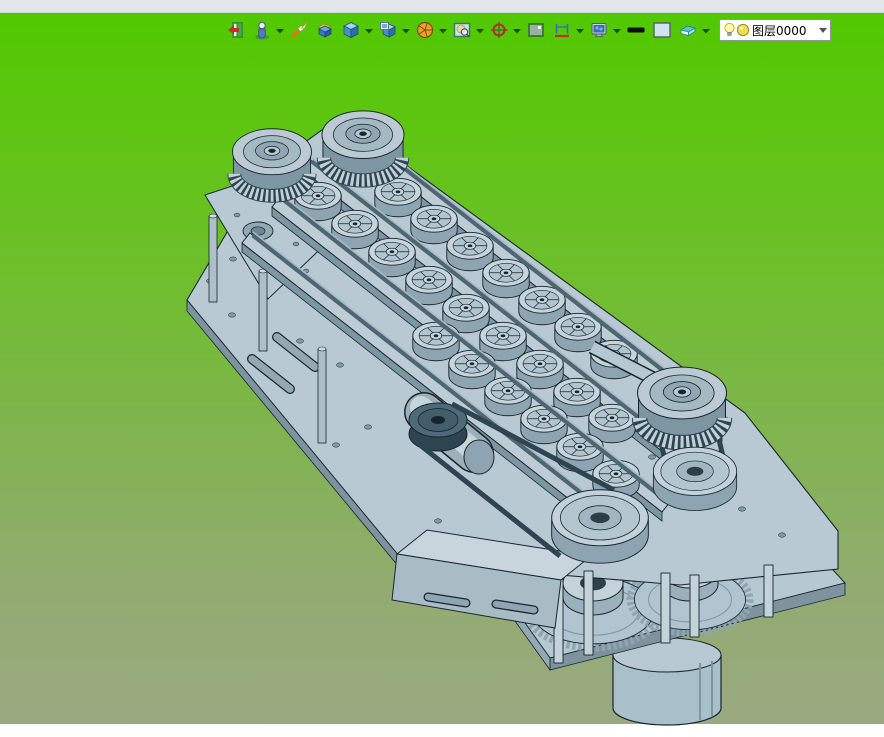  I want to click on layer-combo: 图层0000, so click(775, 30).